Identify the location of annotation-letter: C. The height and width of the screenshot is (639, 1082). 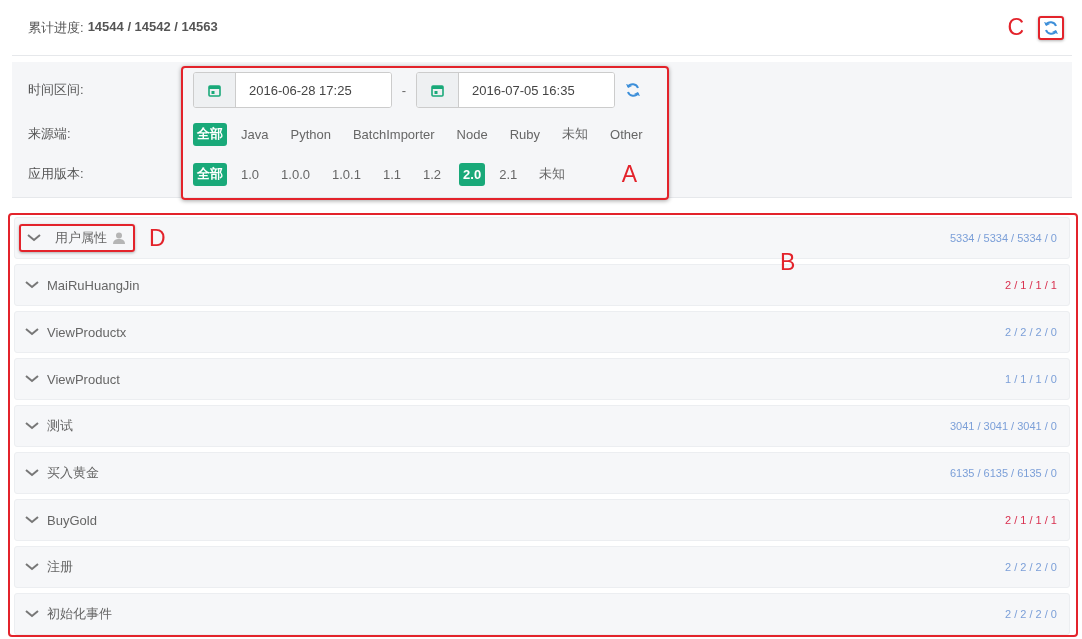
(1015, 27).